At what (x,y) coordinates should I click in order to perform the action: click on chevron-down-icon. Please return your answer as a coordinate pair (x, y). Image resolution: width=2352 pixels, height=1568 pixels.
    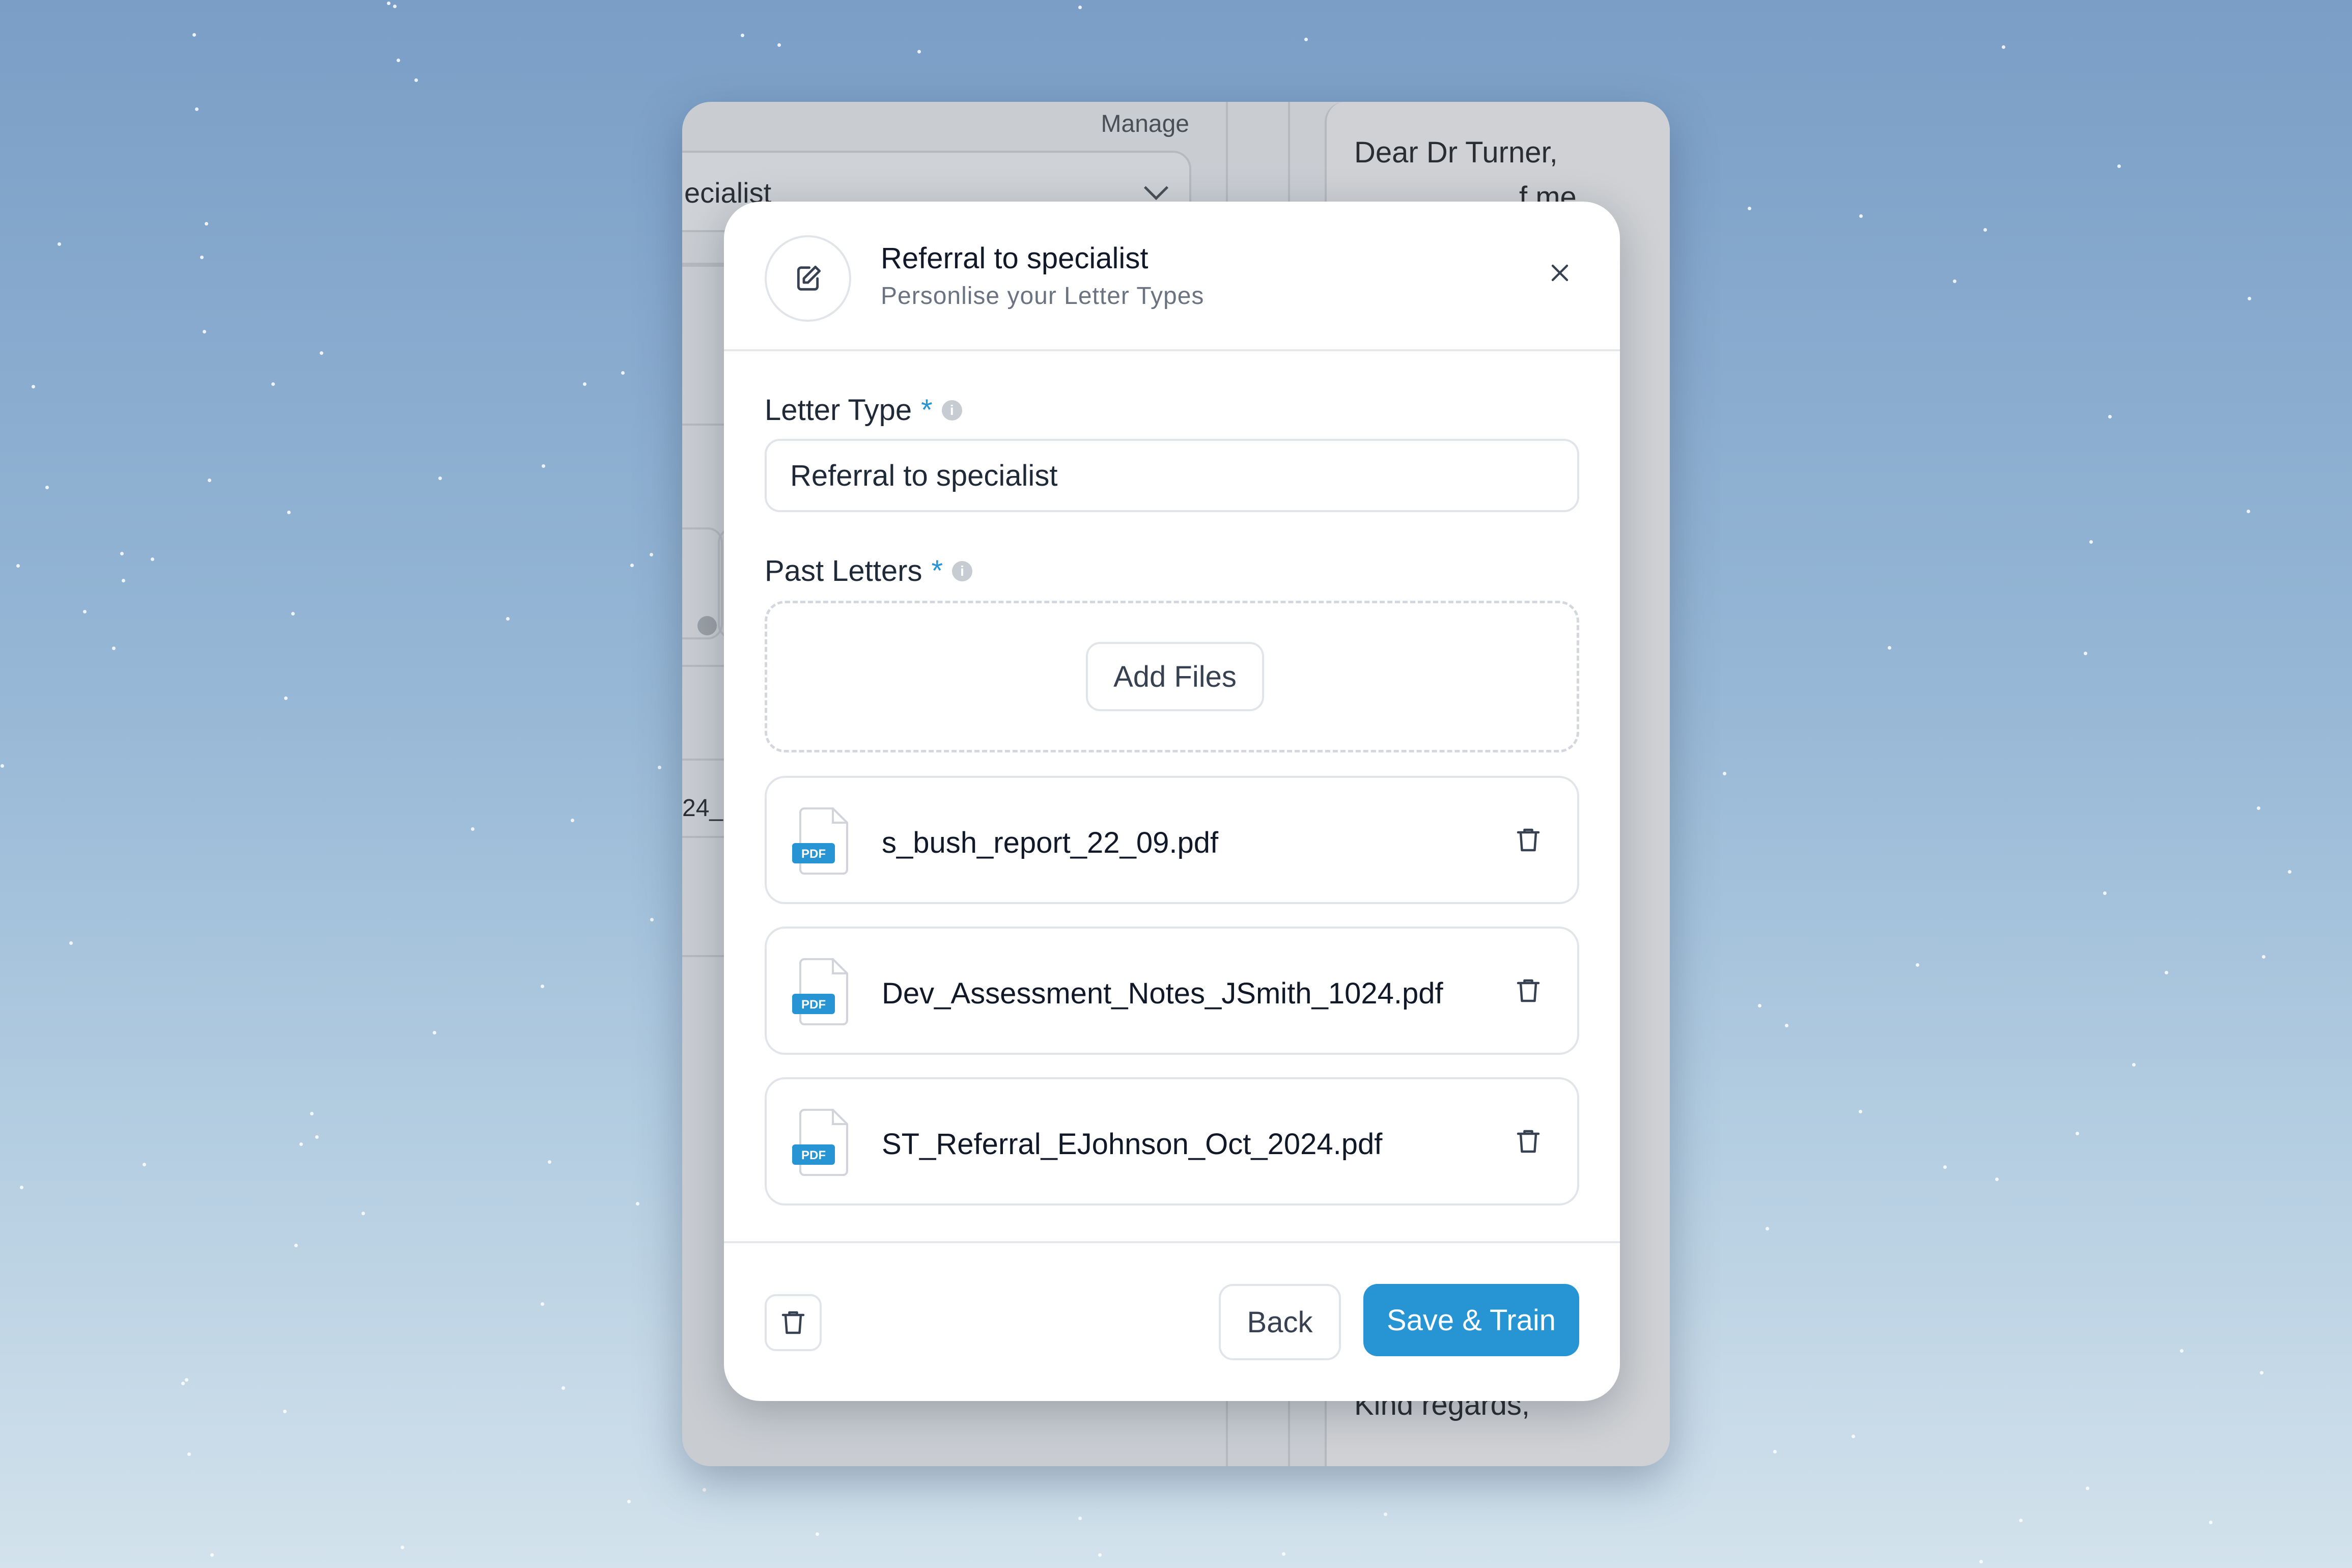
    Looking at the image, I should click on (1156, 188).